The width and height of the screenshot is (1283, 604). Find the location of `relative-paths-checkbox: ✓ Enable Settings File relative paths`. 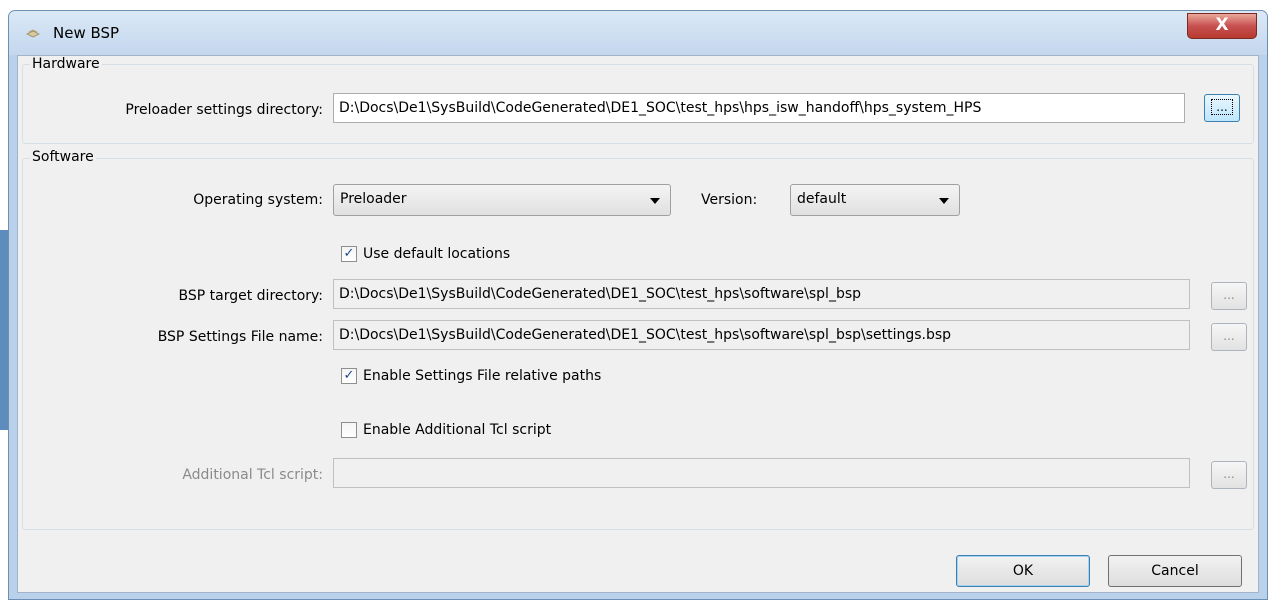

relative-paths-checkbox: ✓ Enable Settings File relative paths is located at coordinates (471, 376).